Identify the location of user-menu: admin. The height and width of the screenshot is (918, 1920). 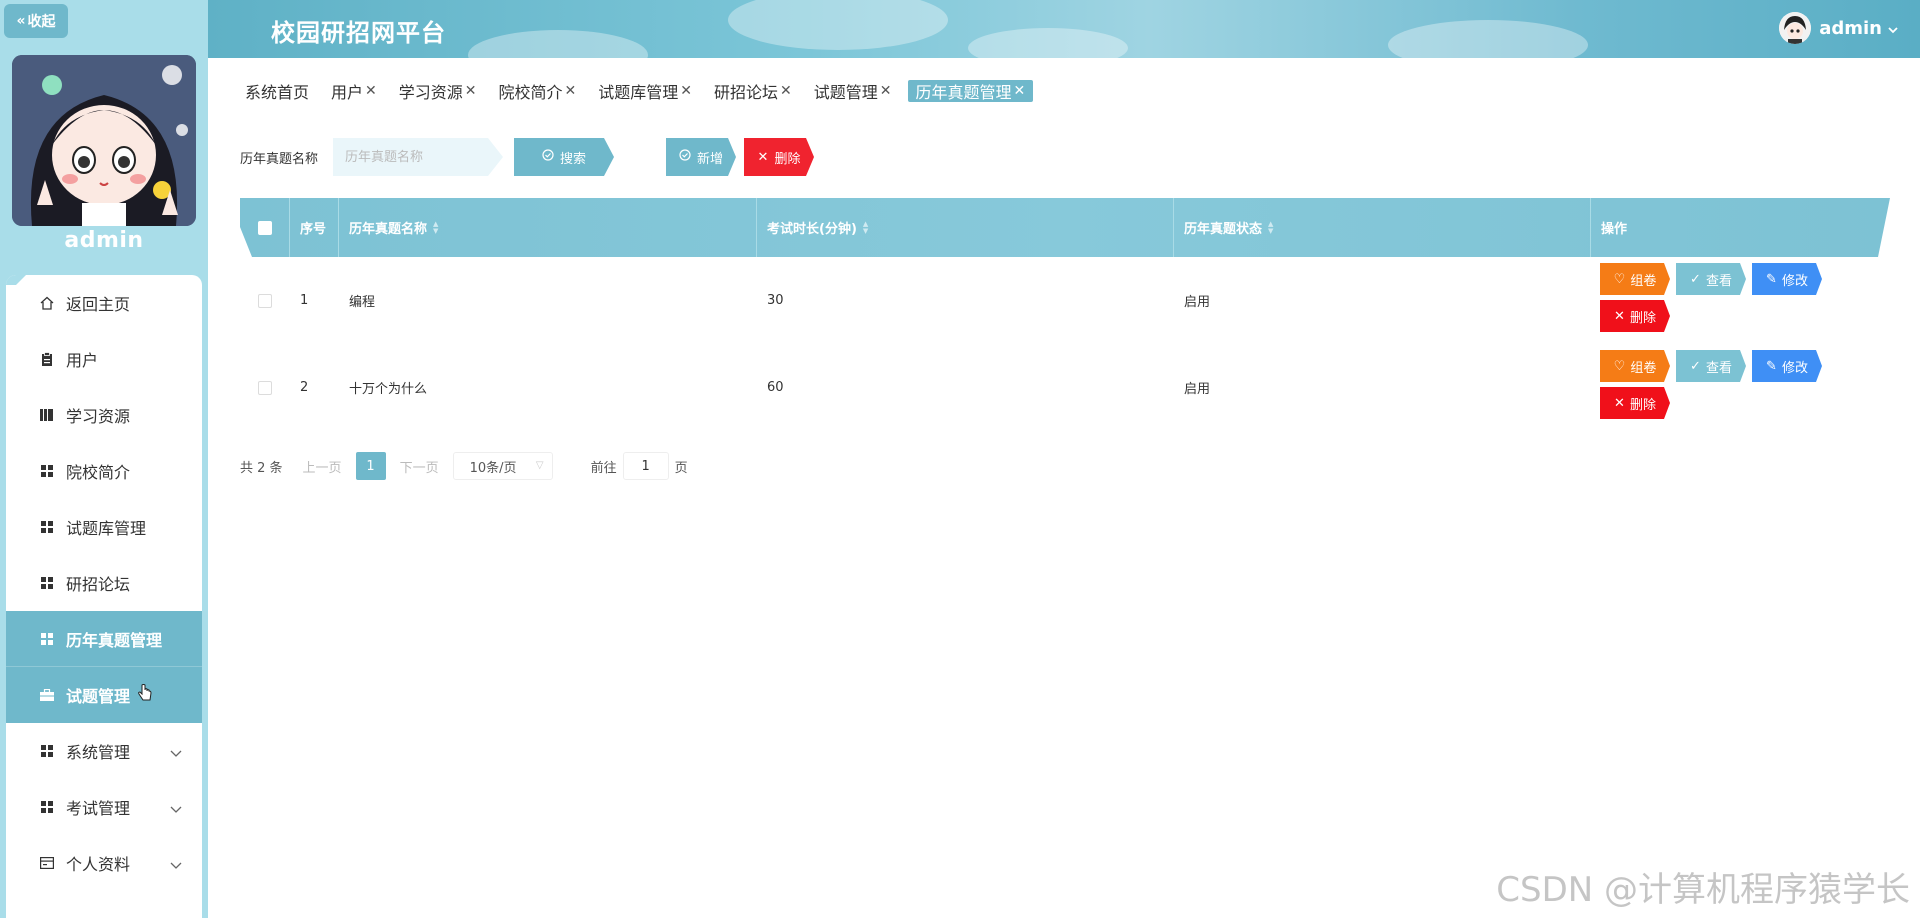
(1838, 28).